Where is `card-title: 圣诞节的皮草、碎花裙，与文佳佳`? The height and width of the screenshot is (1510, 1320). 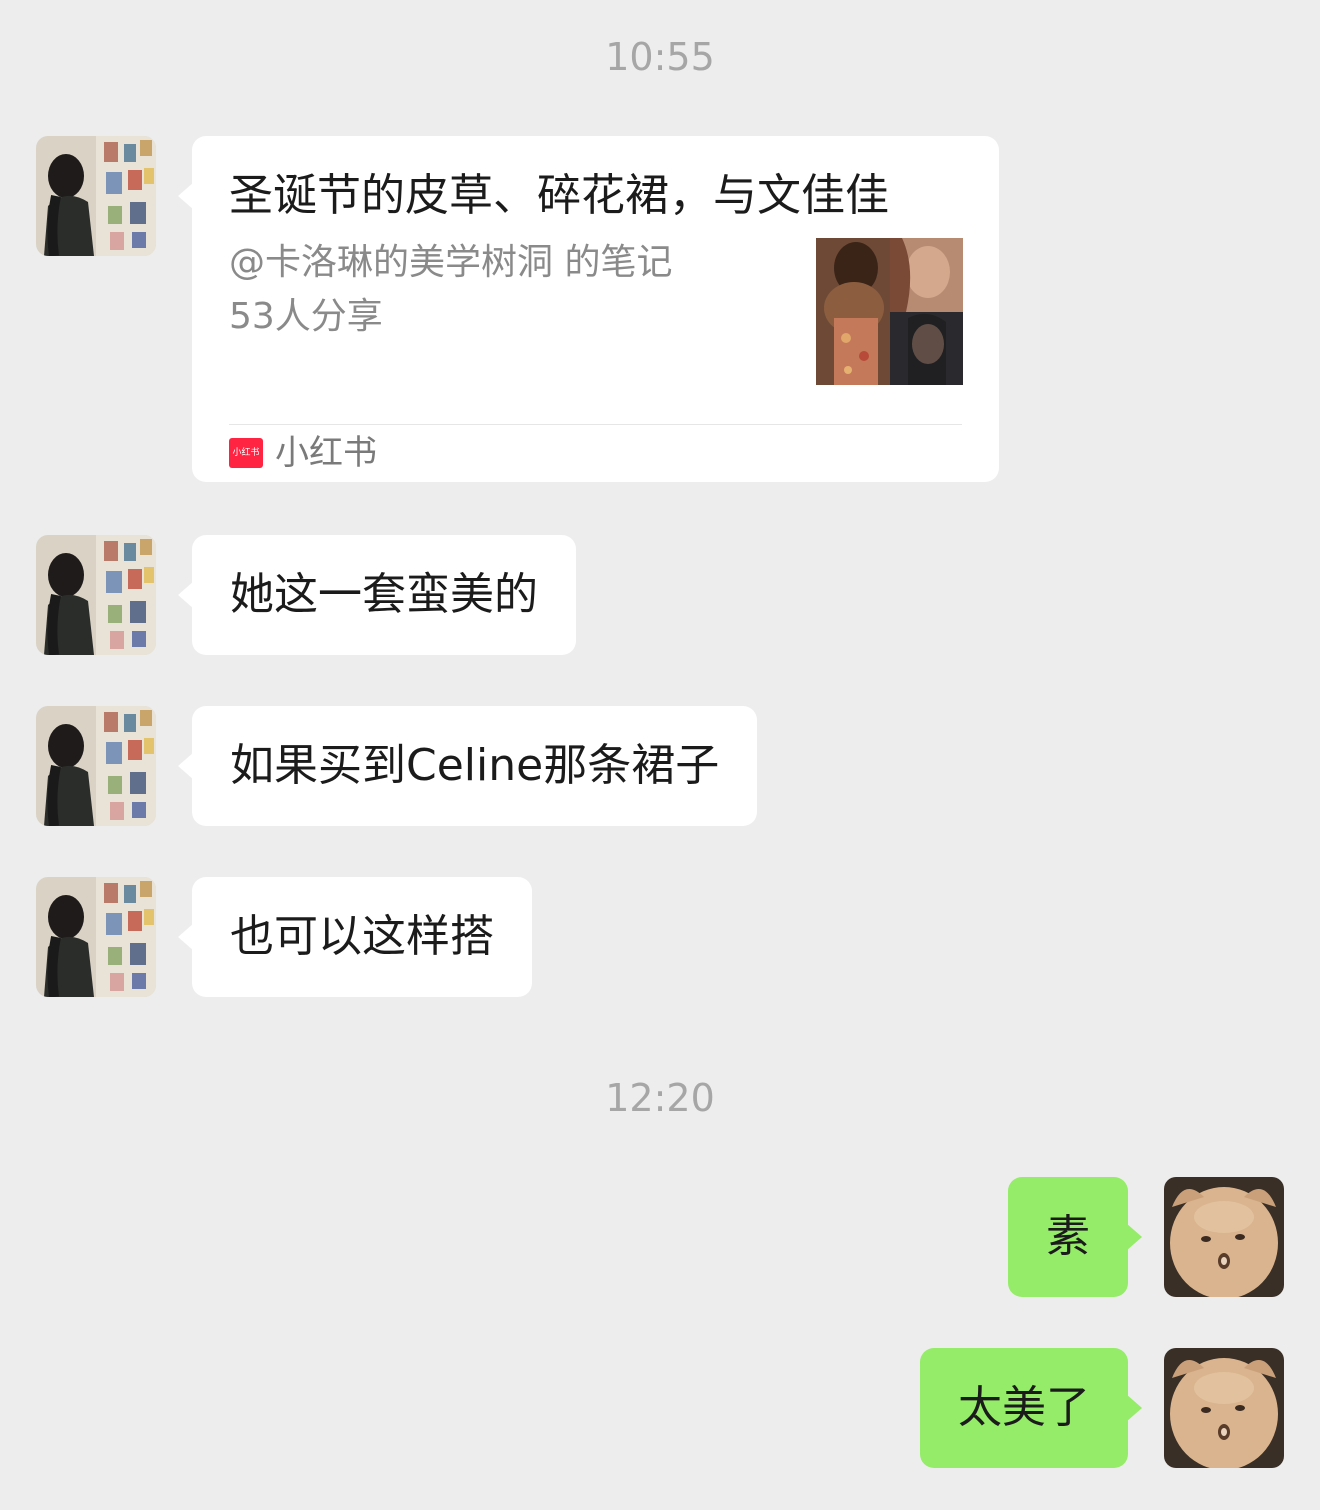 card-title: 圣诞节的皮草、碎花裙，与文佳佳 is located at coordinates (559, 195).